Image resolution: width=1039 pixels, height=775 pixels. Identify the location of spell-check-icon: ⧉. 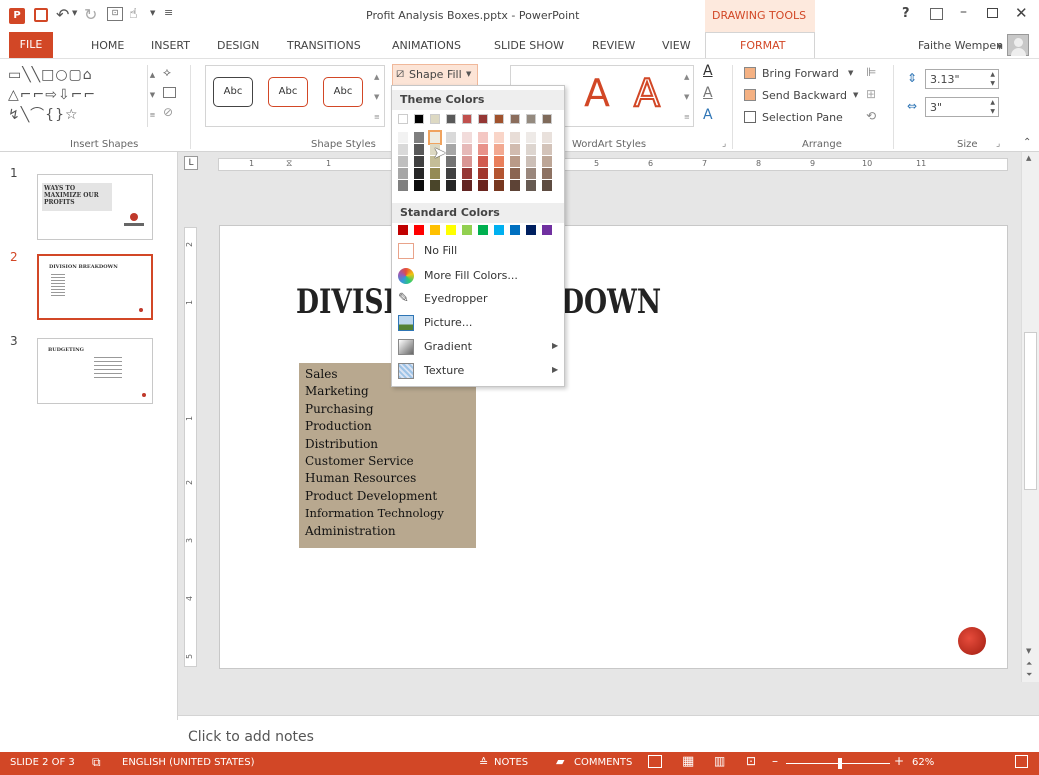
(96, 762).